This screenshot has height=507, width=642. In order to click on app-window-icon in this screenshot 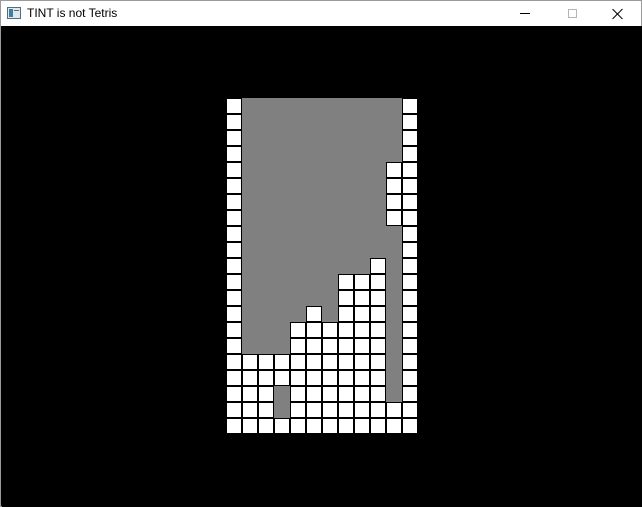, I will do `click(14, 13)`.